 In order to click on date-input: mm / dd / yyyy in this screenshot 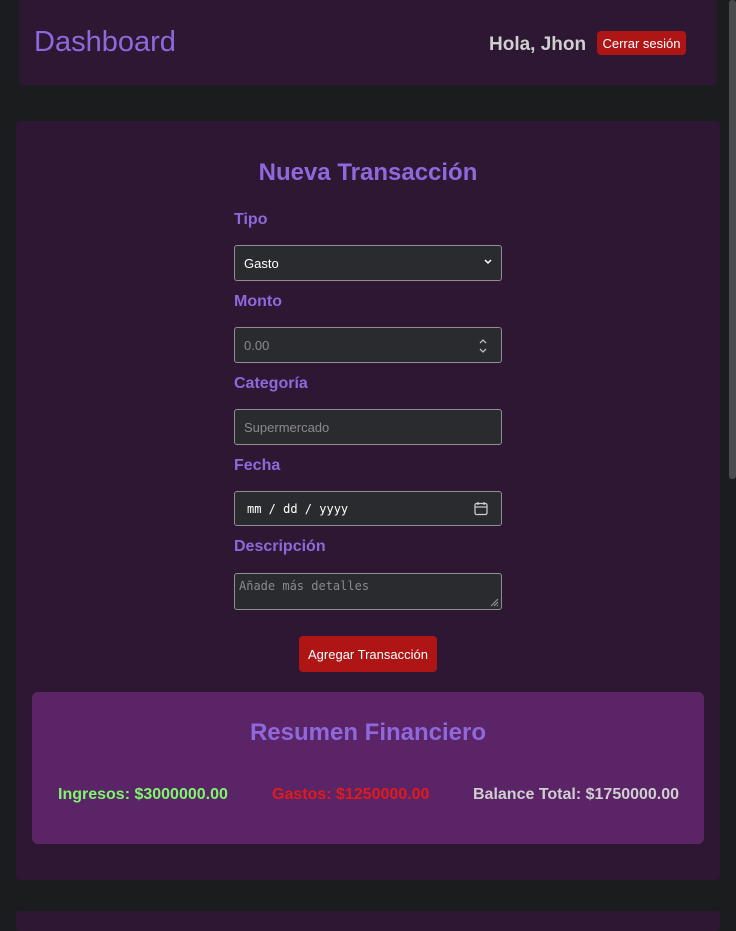, I will do `click(368, 508)`.